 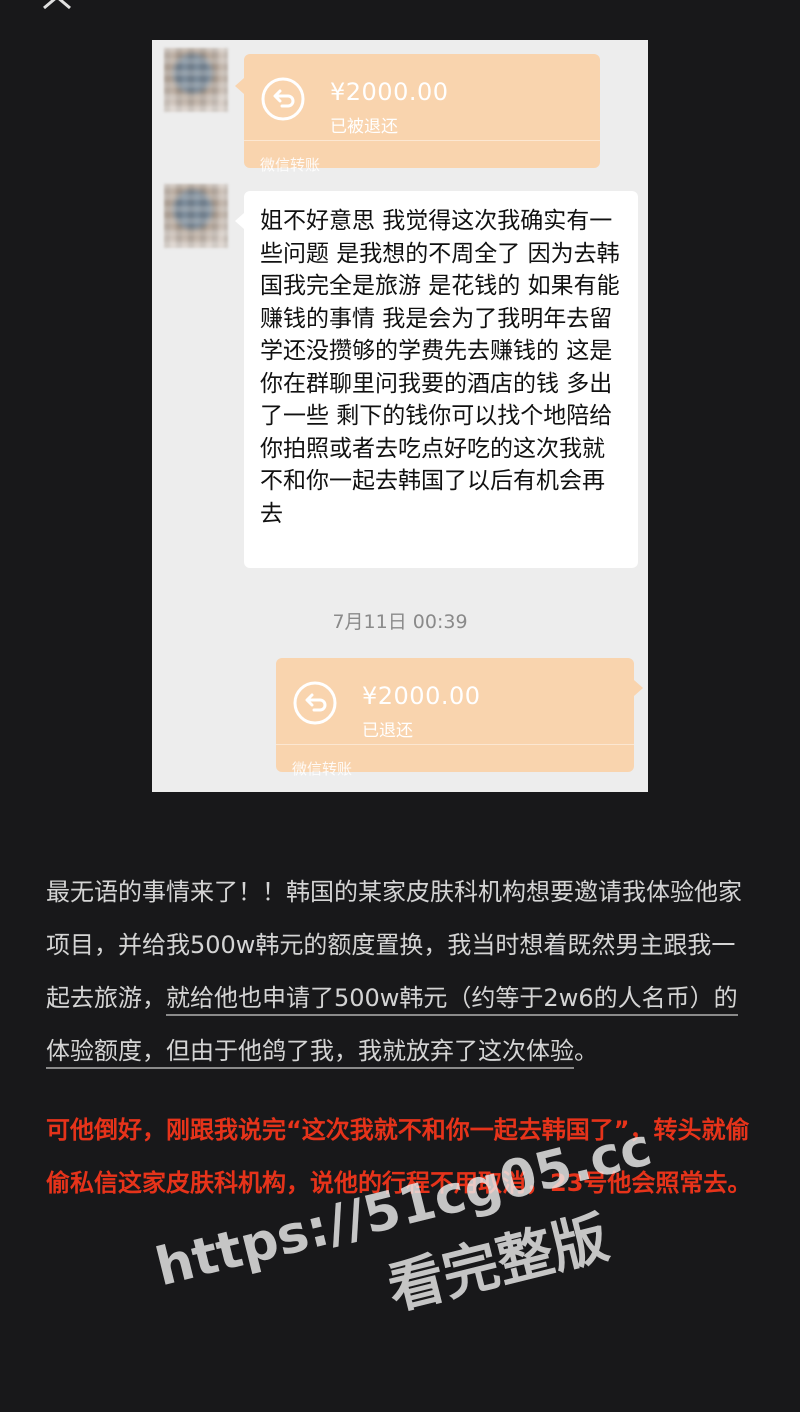 I want to click on transfer-status: 已被退还, so click(x=364, y=127).